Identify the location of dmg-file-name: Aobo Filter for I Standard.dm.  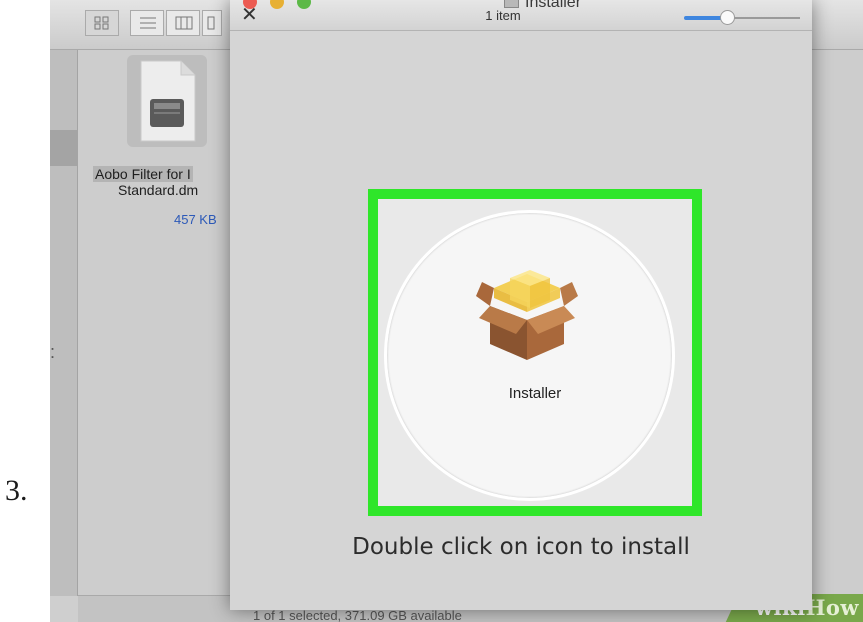
(168, 182).